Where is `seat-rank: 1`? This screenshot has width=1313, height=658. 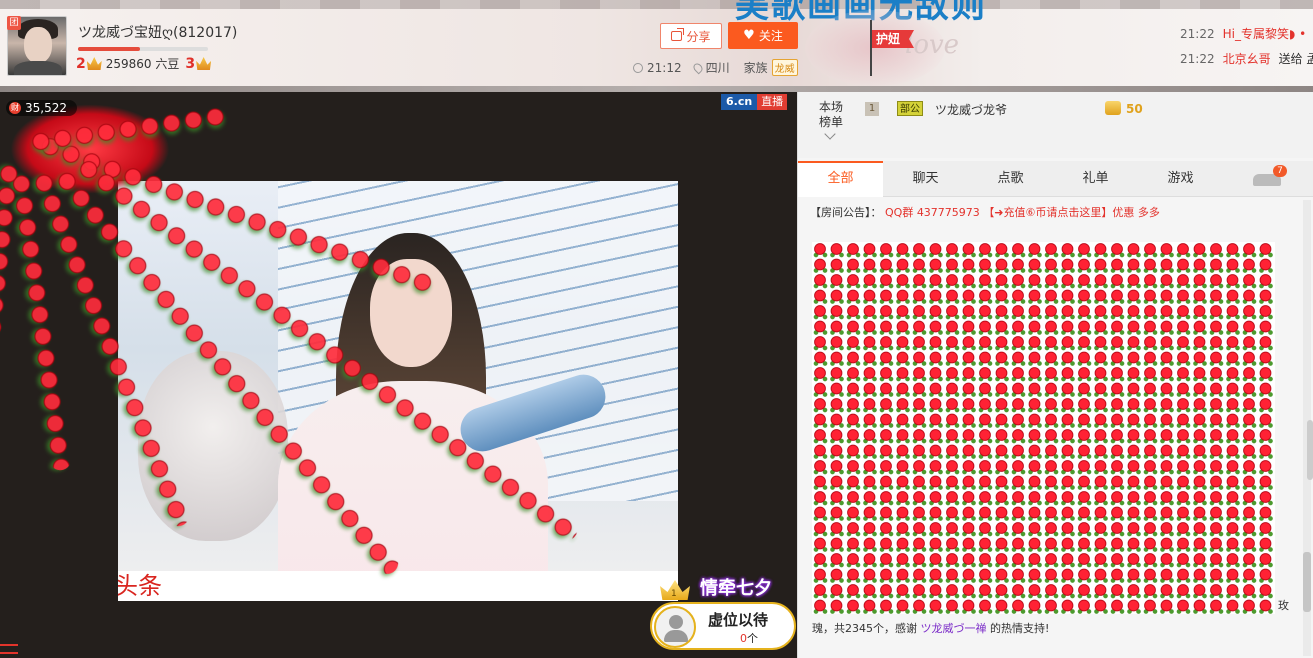
seat-rank: 1 is located at coordinates (674, 594).